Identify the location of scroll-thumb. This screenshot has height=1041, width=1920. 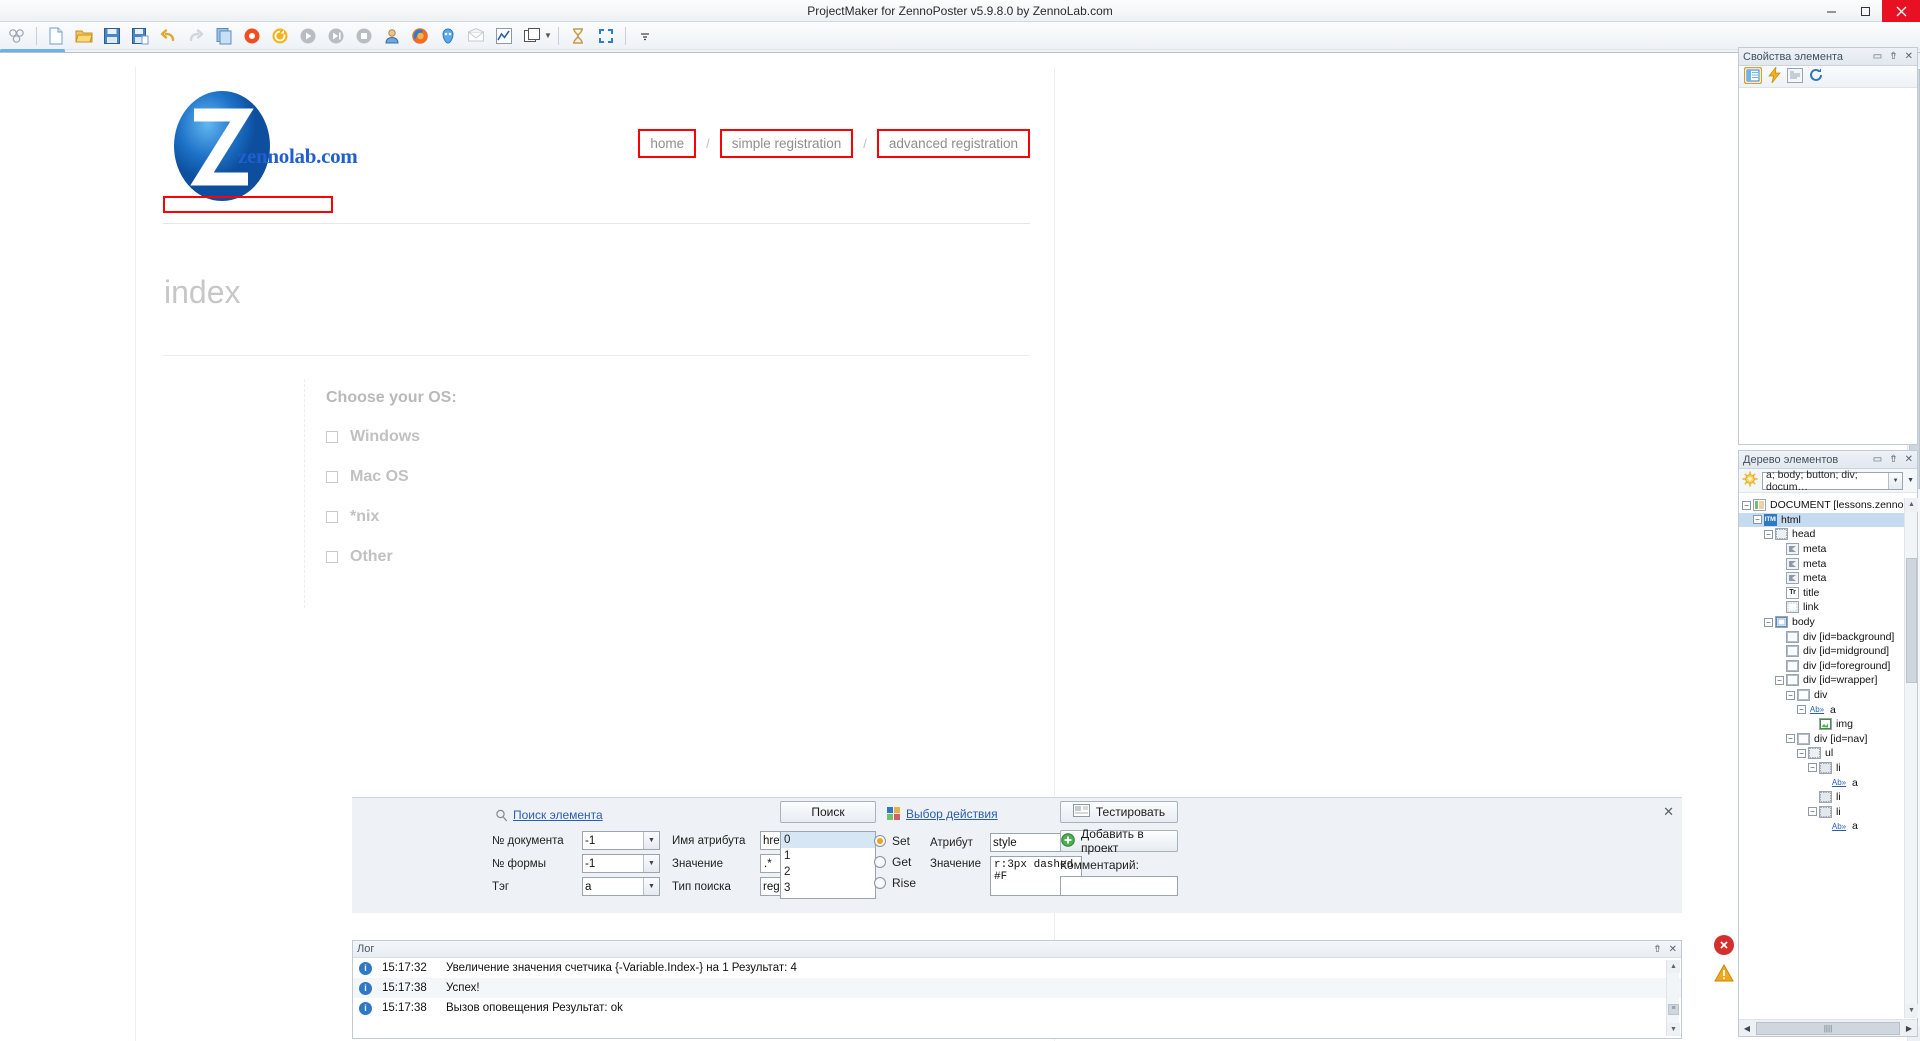
(1911, 620).